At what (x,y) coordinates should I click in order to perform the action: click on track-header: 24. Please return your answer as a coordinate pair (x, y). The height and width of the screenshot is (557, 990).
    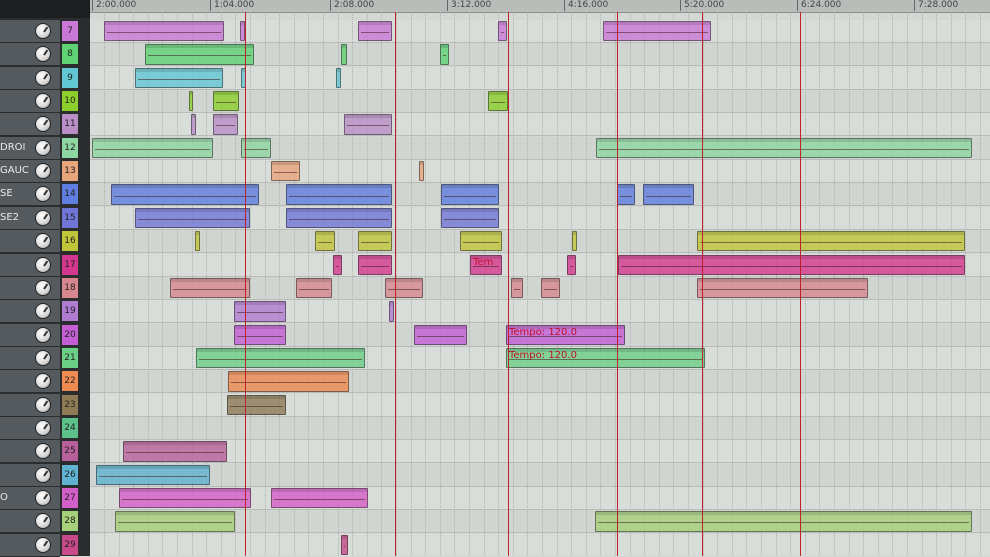
    Looking at the image, I should click on (45, 428).